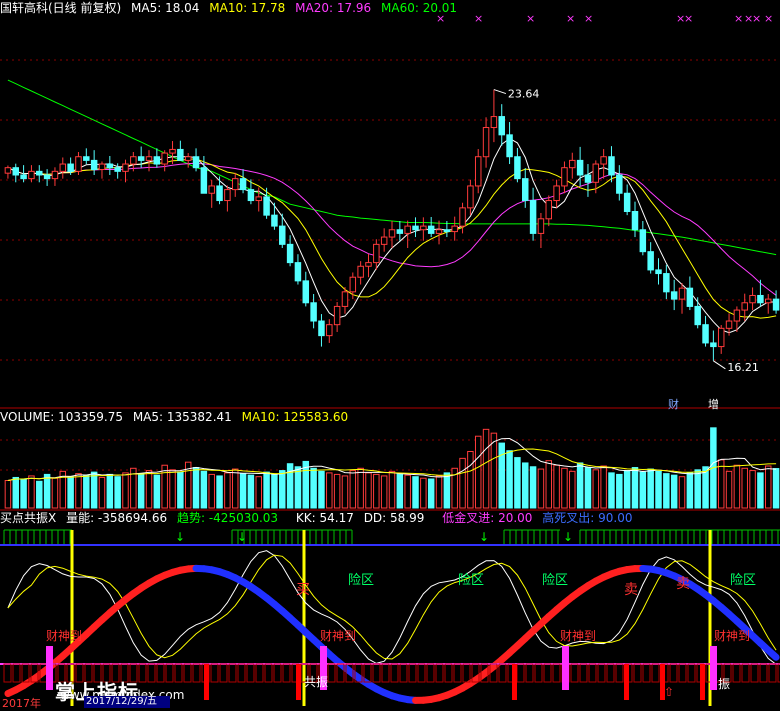 The image size is (780, 711). What do you see at coordinates (743, 580) in the screenshot?
I see `danger-zone-label: 险区` at bounding box center [743, 580].